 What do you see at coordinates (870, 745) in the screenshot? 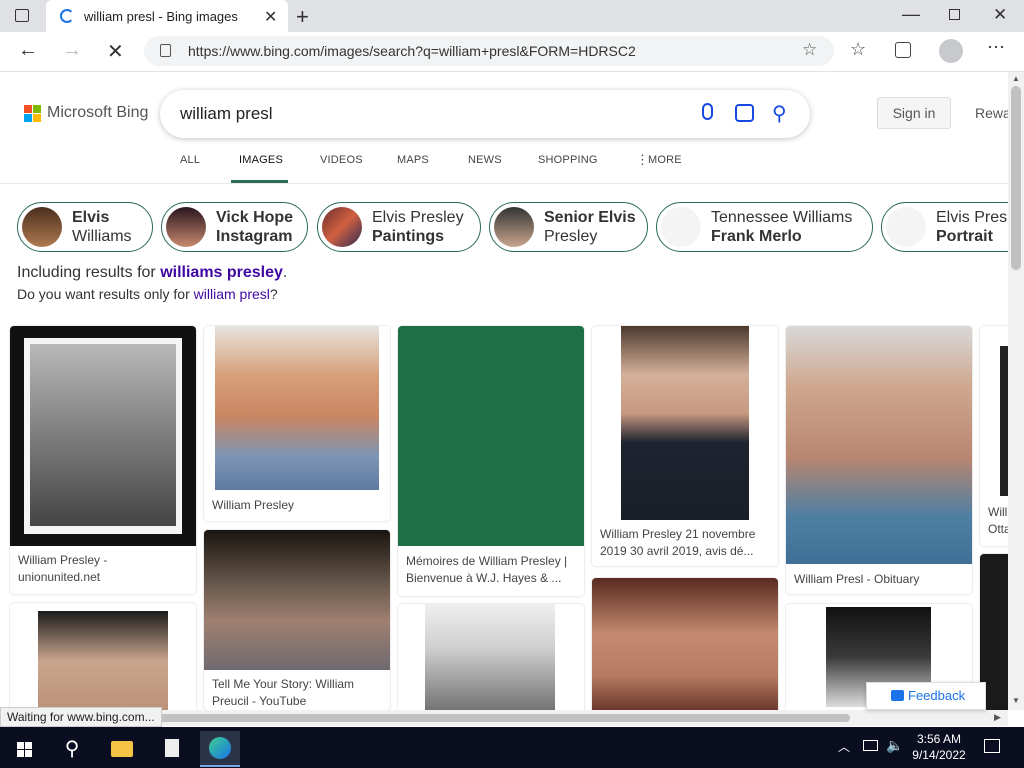
I see `network-icon` at bounding box center [870, 745].